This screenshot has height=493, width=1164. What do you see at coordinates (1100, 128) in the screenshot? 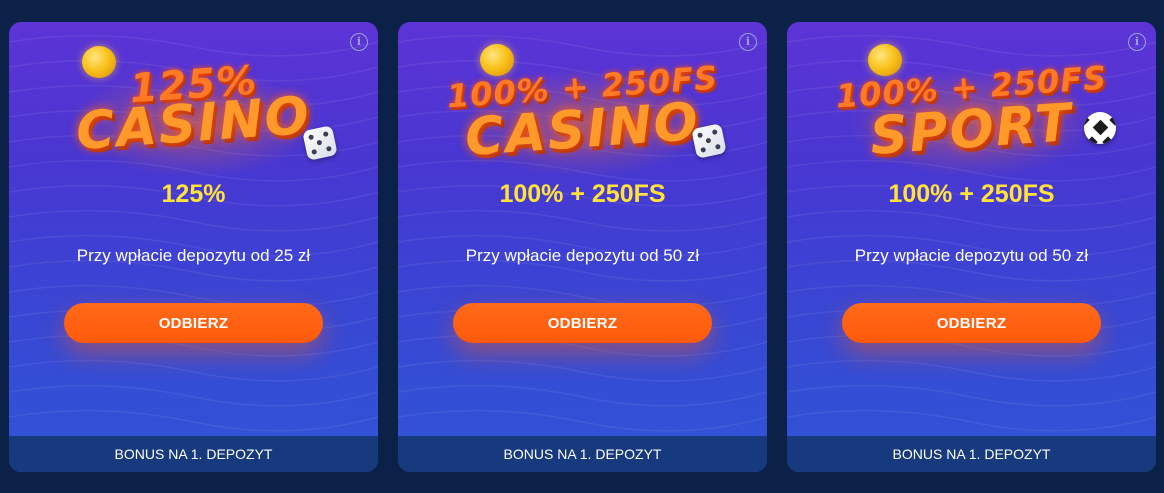
I see `soccer-ball-icon` at bounding box center [1100, 128].